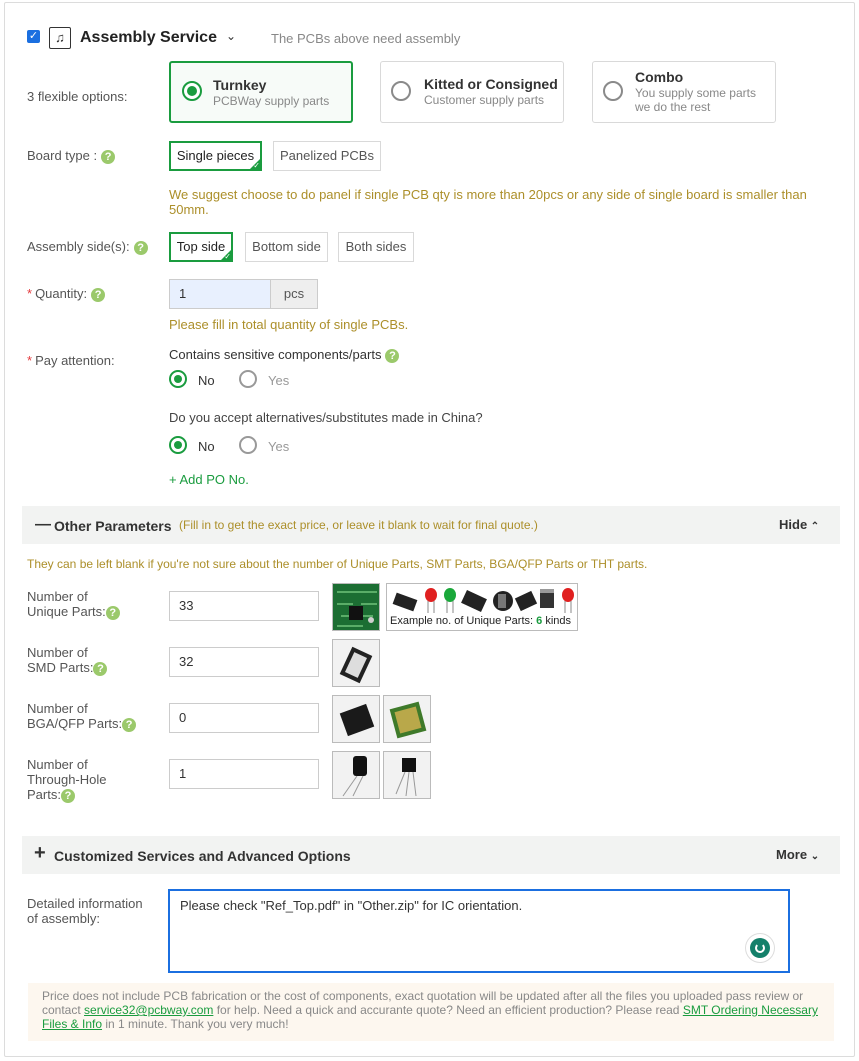 The height and width of the screenshot is (1061, 859). Describe the element at coordinates (63, 918) in the screenshot. I see `detail-label-2: of assembly:` at that location.